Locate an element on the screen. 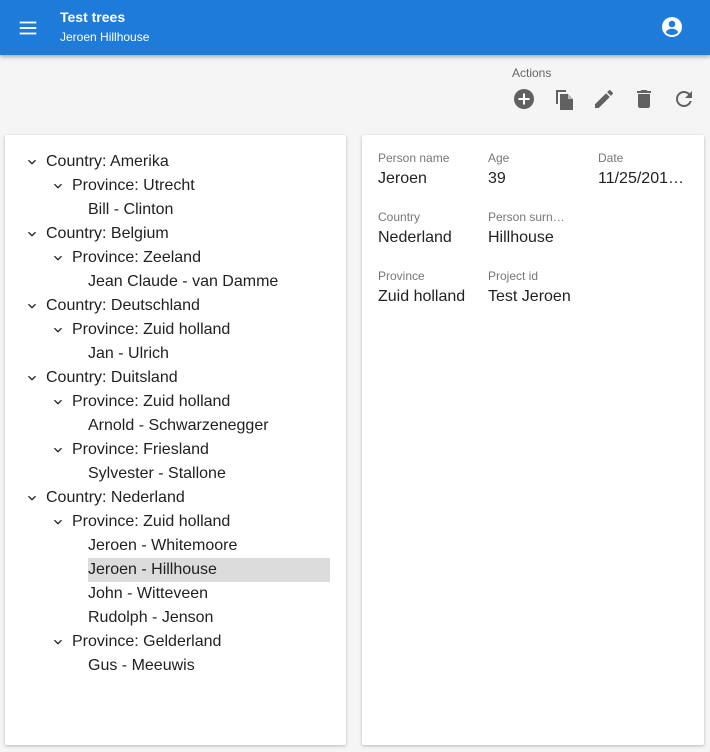 This screenshot has height=752, width=710. tree-province: Province: Utrecht is located at coordinates (133, 186).